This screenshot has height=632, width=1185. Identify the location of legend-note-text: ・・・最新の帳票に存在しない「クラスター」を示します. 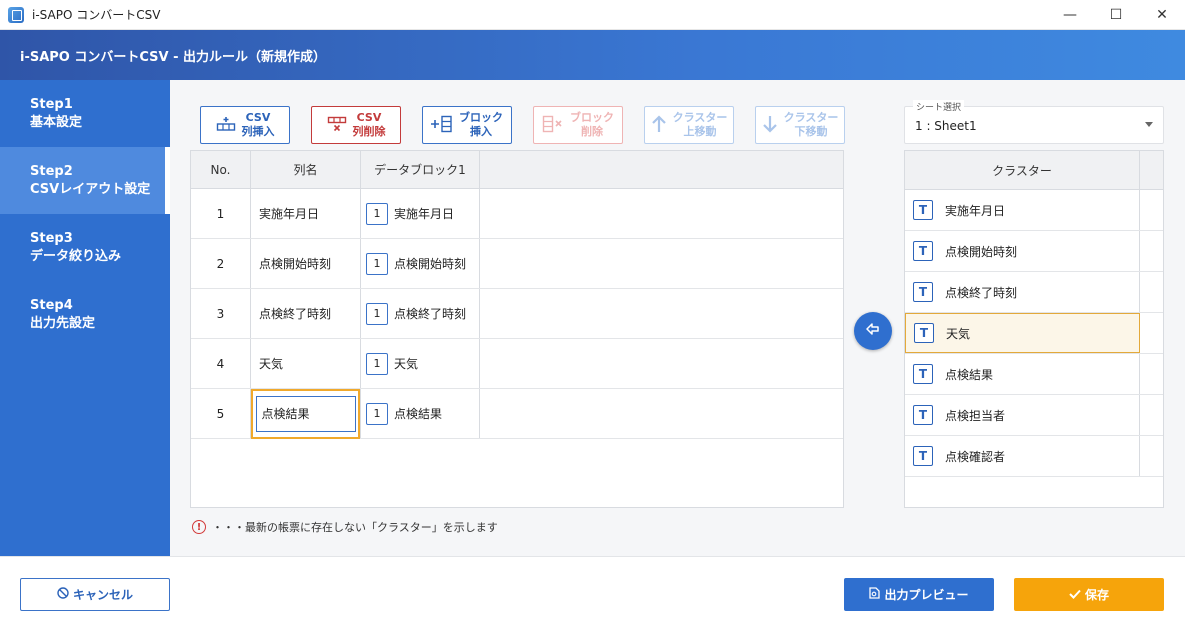
(355, 527).